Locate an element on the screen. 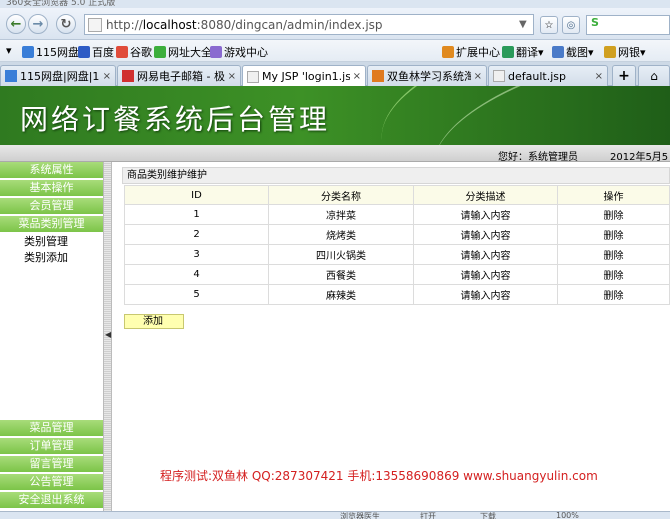  sidebar-item-logout: 安全退出系统 is located at coordinates (51, 500).